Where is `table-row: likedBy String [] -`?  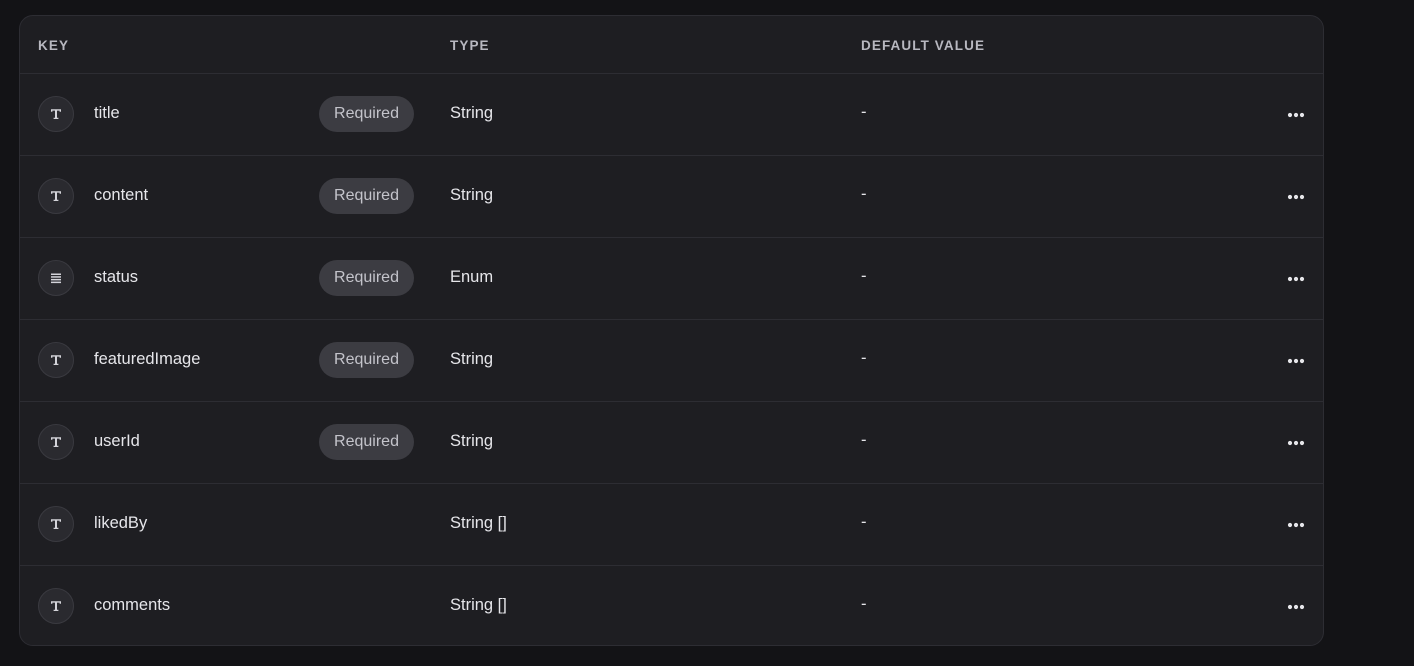
table-row: likedBy String [] - is located at coordinates (671, 525).